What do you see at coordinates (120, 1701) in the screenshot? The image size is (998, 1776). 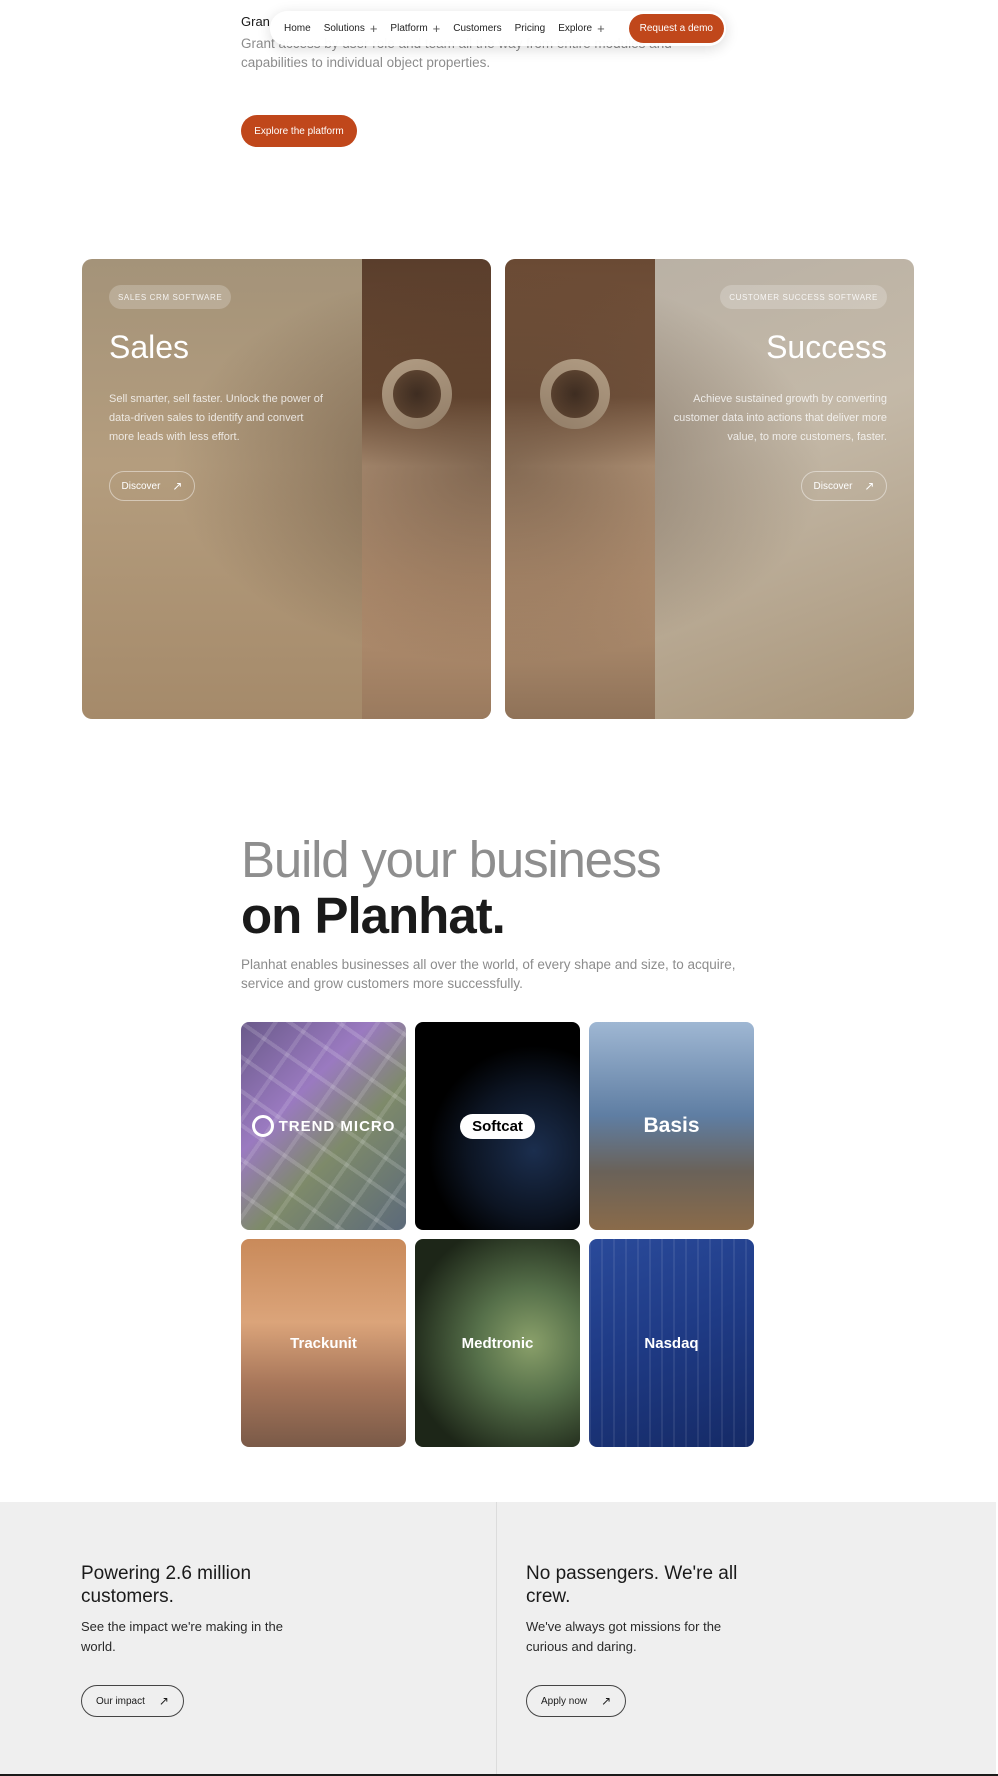 I see `button-label: Our impact` at bounding box center [120, 1701].